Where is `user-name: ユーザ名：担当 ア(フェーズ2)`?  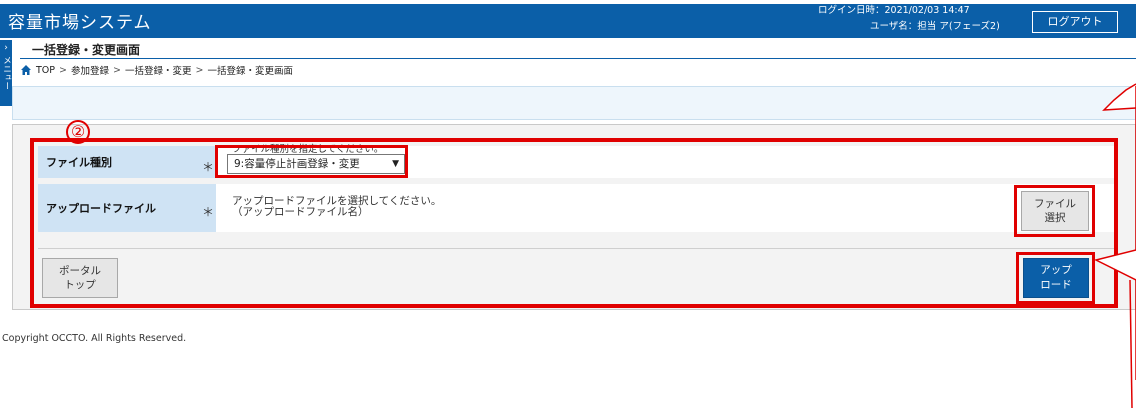
user-name: ユーザ名：担当 ア(フェーズ2) is located at coordinates (935, 26).